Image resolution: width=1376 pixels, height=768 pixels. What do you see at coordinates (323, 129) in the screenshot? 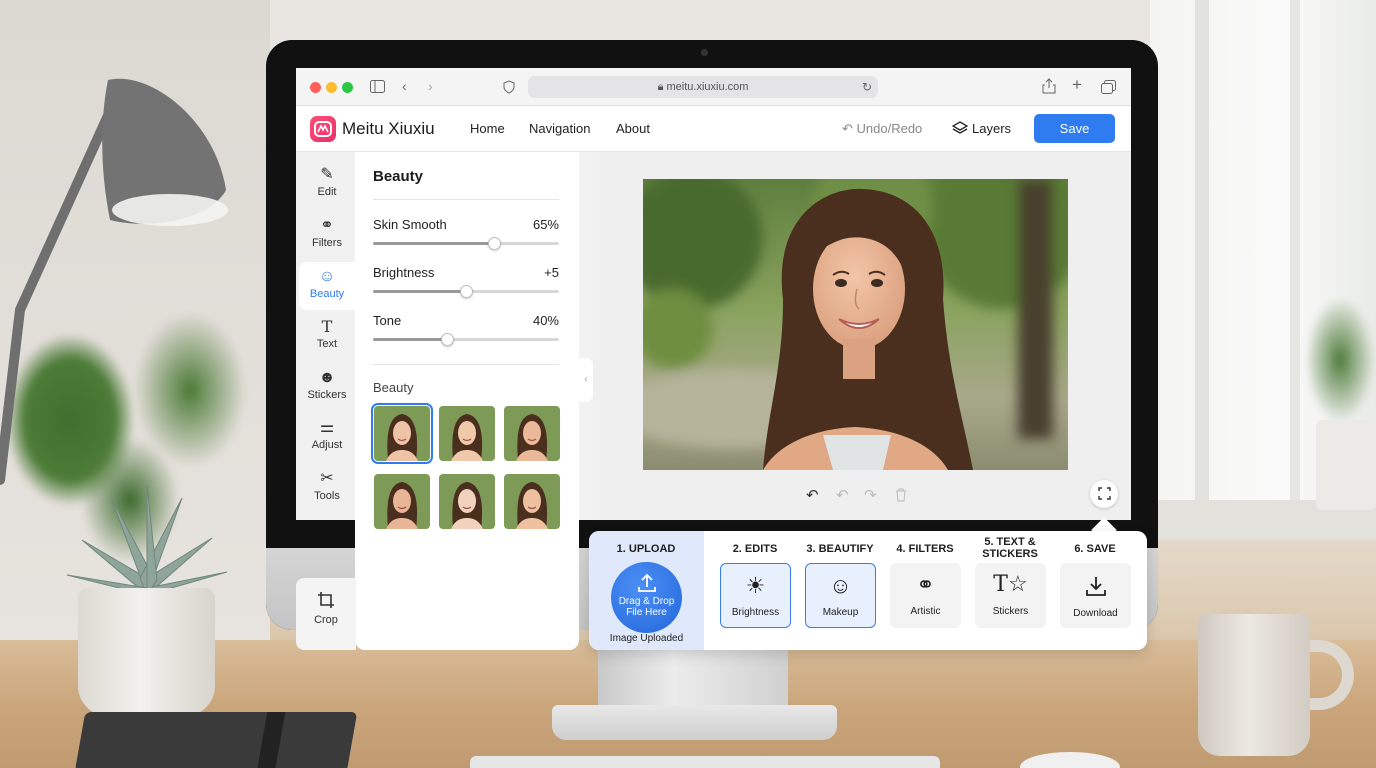
I see `app-logo` at bounding box center [323, 129].